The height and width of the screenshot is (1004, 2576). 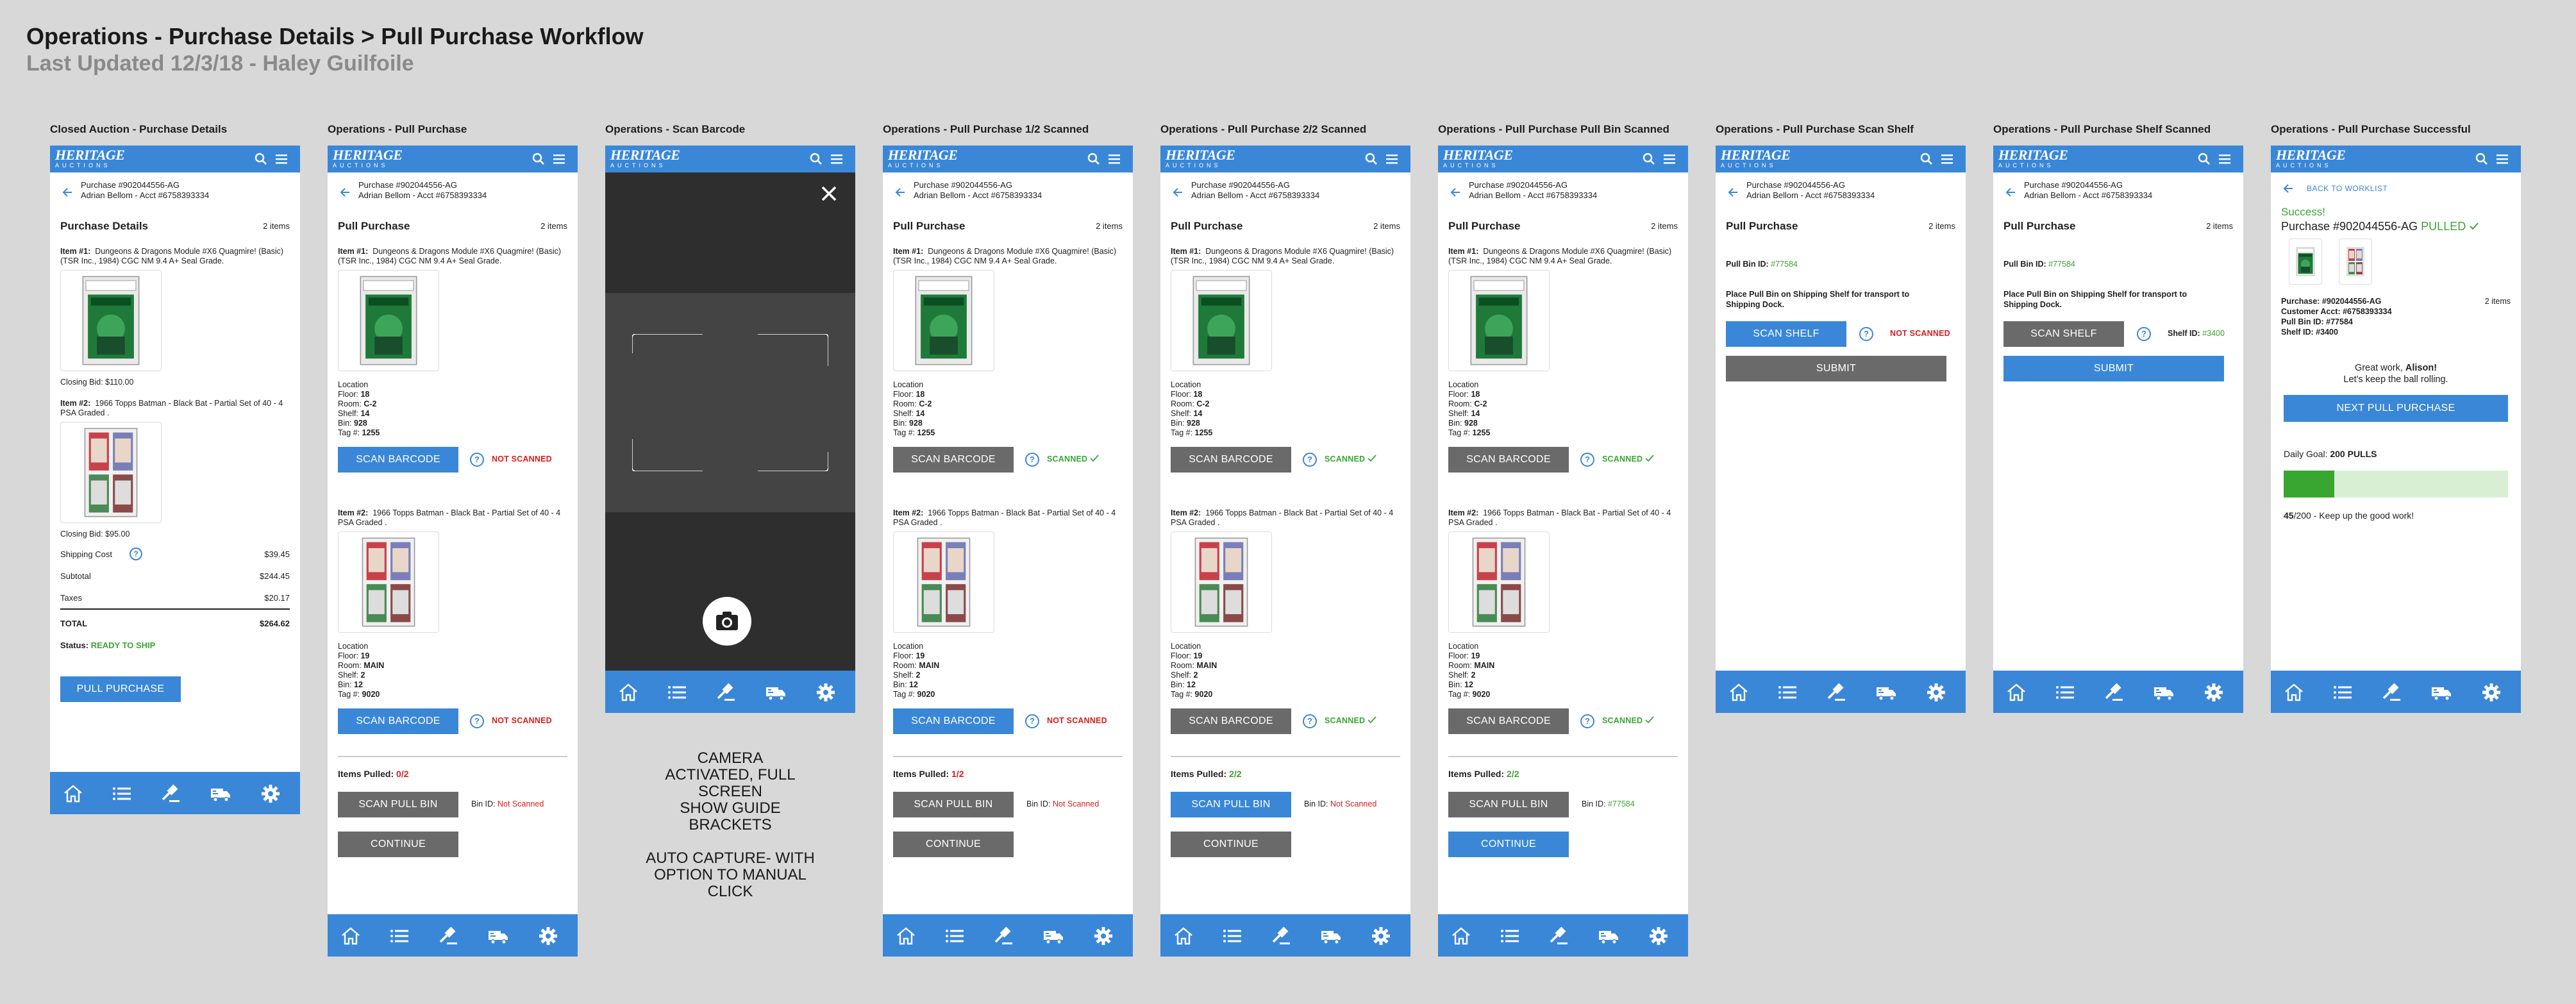 What do you see at coordinates (2347, 188) in the screenshot?
I see `back-to-worklist-link: BACK TO WORKLIST` at bounding box center [2347, 188].